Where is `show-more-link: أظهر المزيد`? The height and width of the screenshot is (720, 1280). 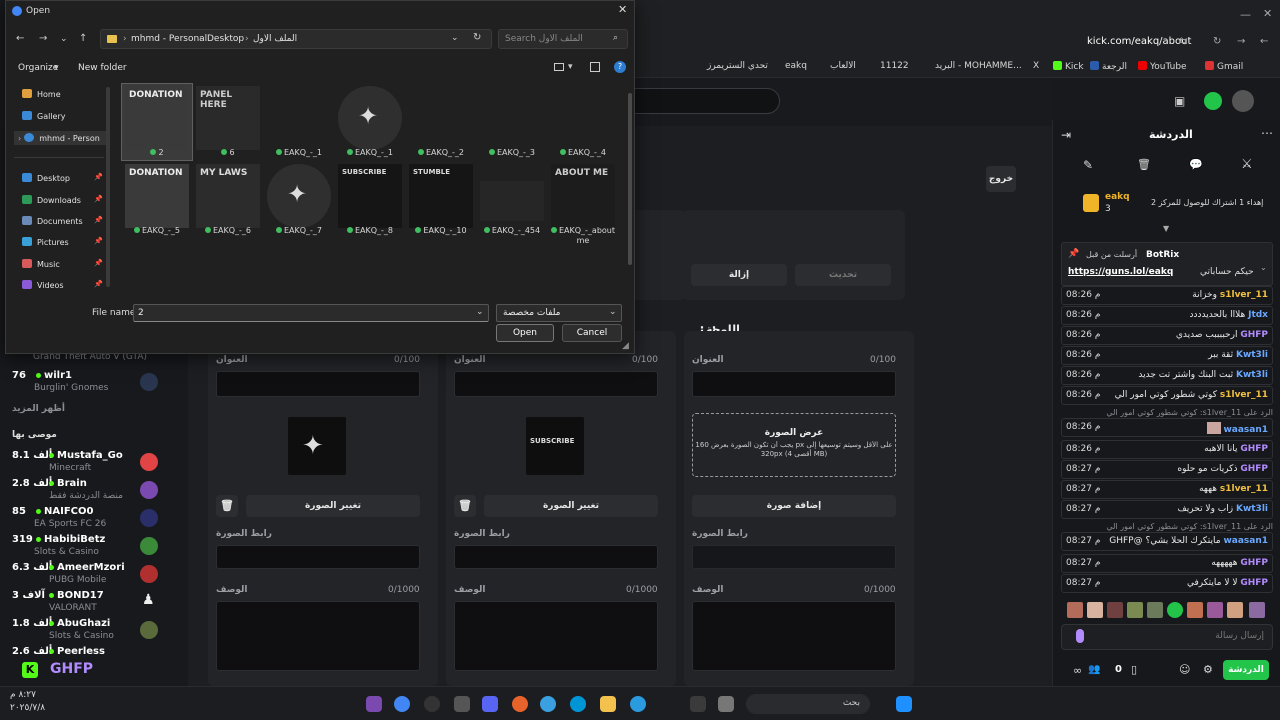
show-more-link: أظهر المزيد is located at coordinates (38, 409).